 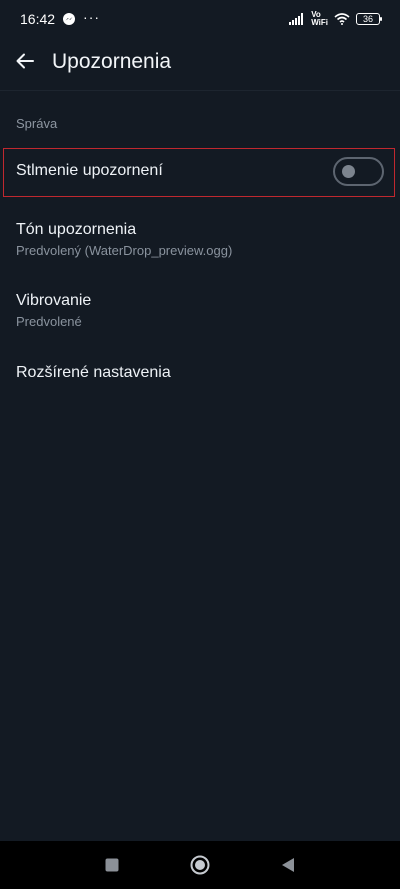 What do you see at coordinates (69, 19) in the screenshot?
I see `messenger-icon` at bounding box center [69, 19].